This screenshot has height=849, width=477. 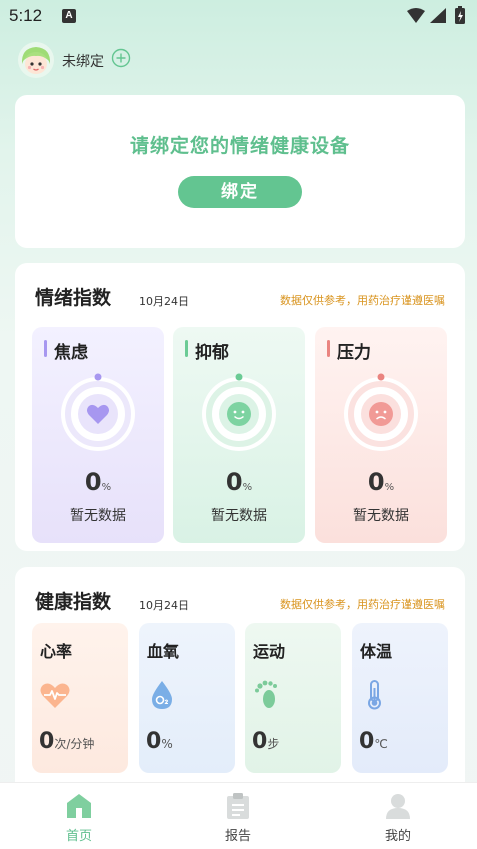 What do you see at coordinates (73, 602) in the screenshot?
I see `section-title: 健康指数` at bounding box center [73, 602].